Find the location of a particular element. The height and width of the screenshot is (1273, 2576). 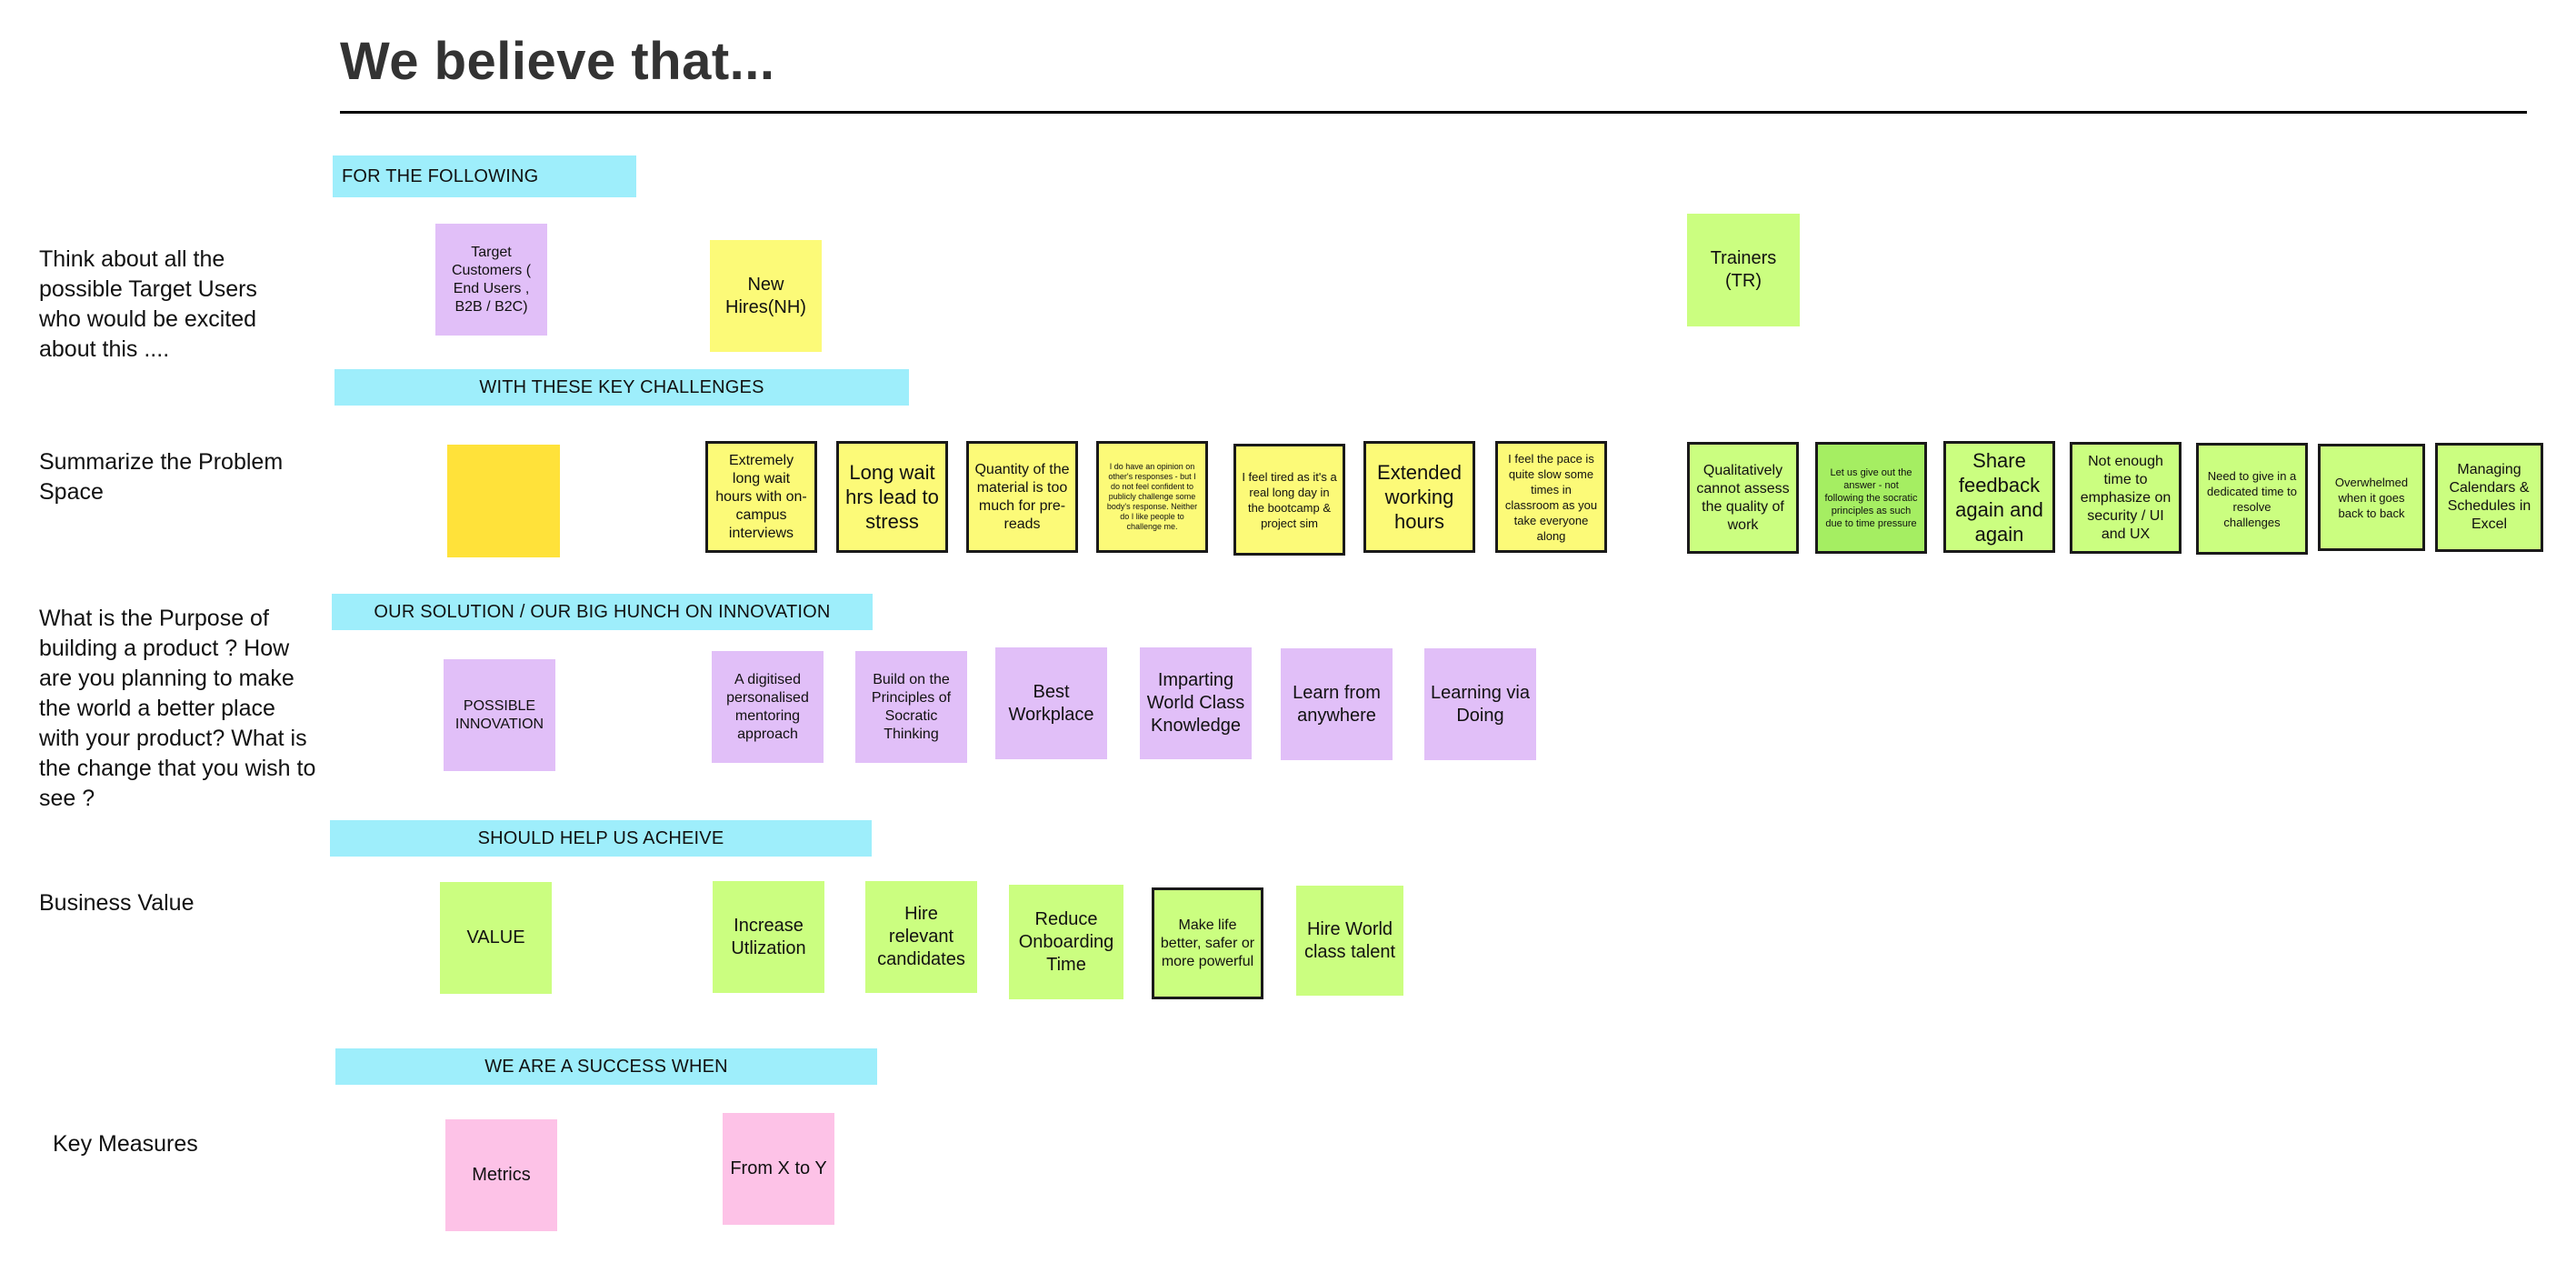

sticky-note-solution: Learning via Doing is located at coordinates (1480, 704).